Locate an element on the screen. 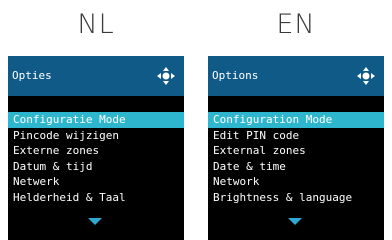 The height and width of the screenshot is (240, 392). menu-item-configuration-mode: Configuration Mode is located at coordinates (296, 120).